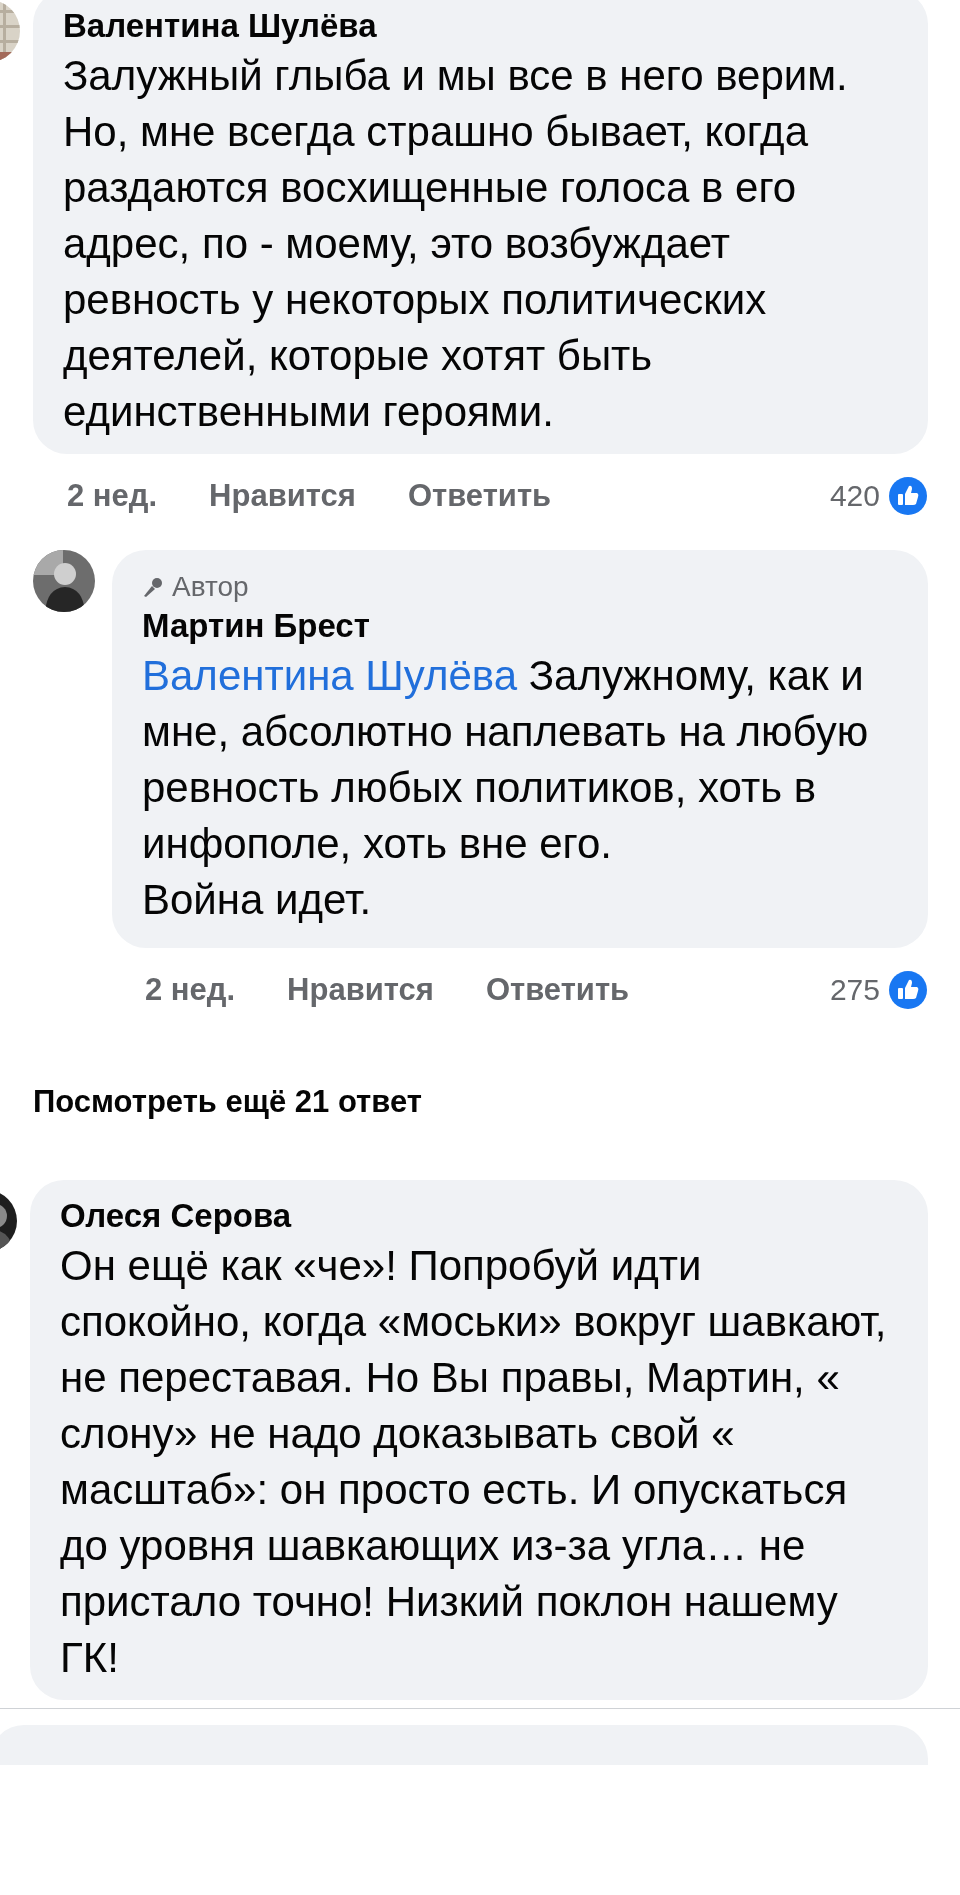  I want to click on reaction-count: 420, so click(854, 496).